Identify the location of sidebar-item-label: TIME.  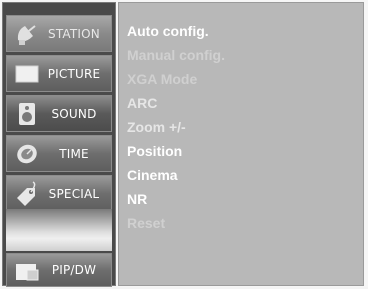
(74, 153).